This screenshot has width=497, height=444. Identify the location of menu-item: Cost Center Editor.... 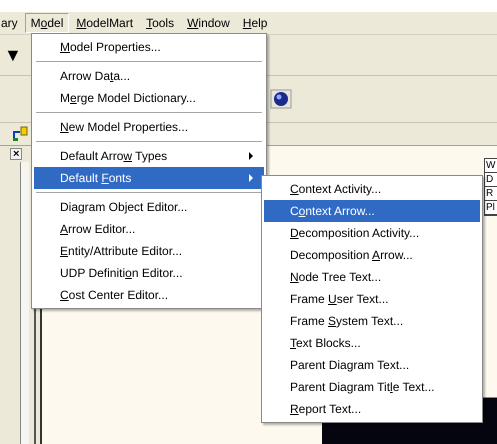
(149, 295).